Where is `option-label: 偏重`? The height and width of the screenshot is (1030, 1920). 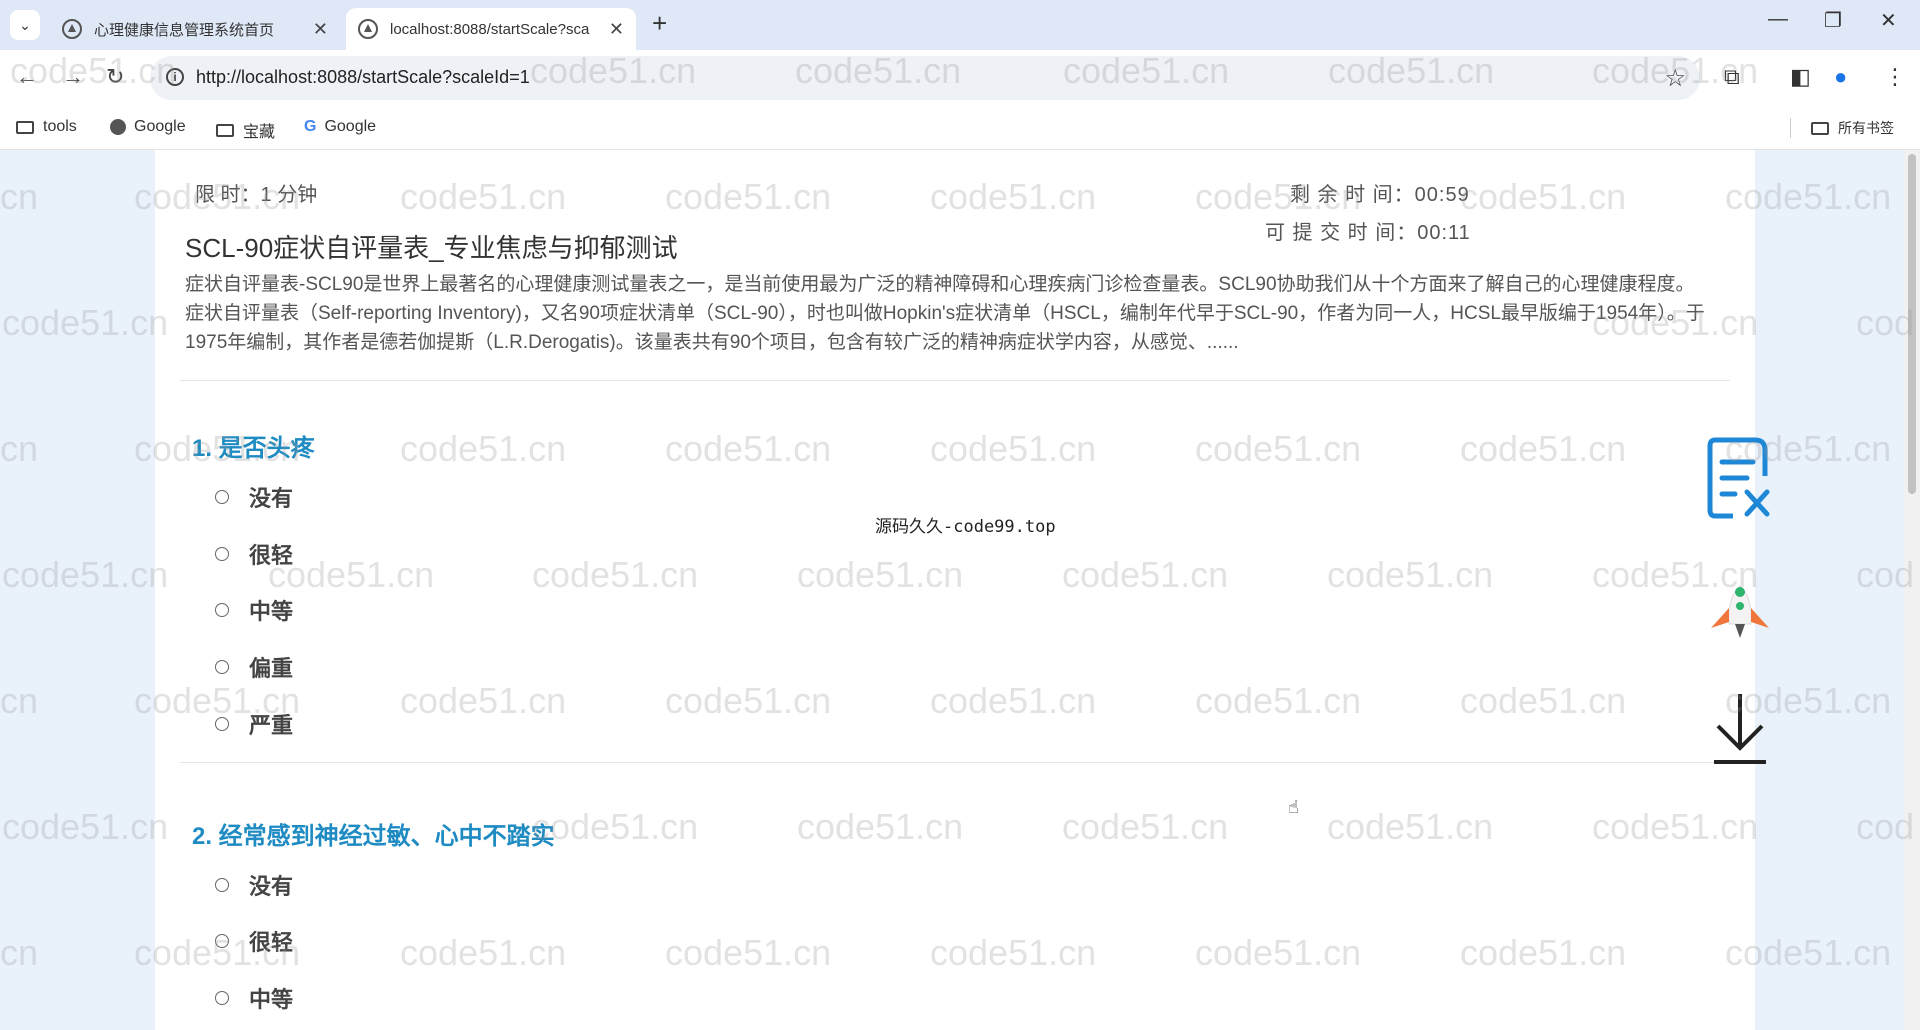
option-label: 偏重 is located at coordinates (271, 667).